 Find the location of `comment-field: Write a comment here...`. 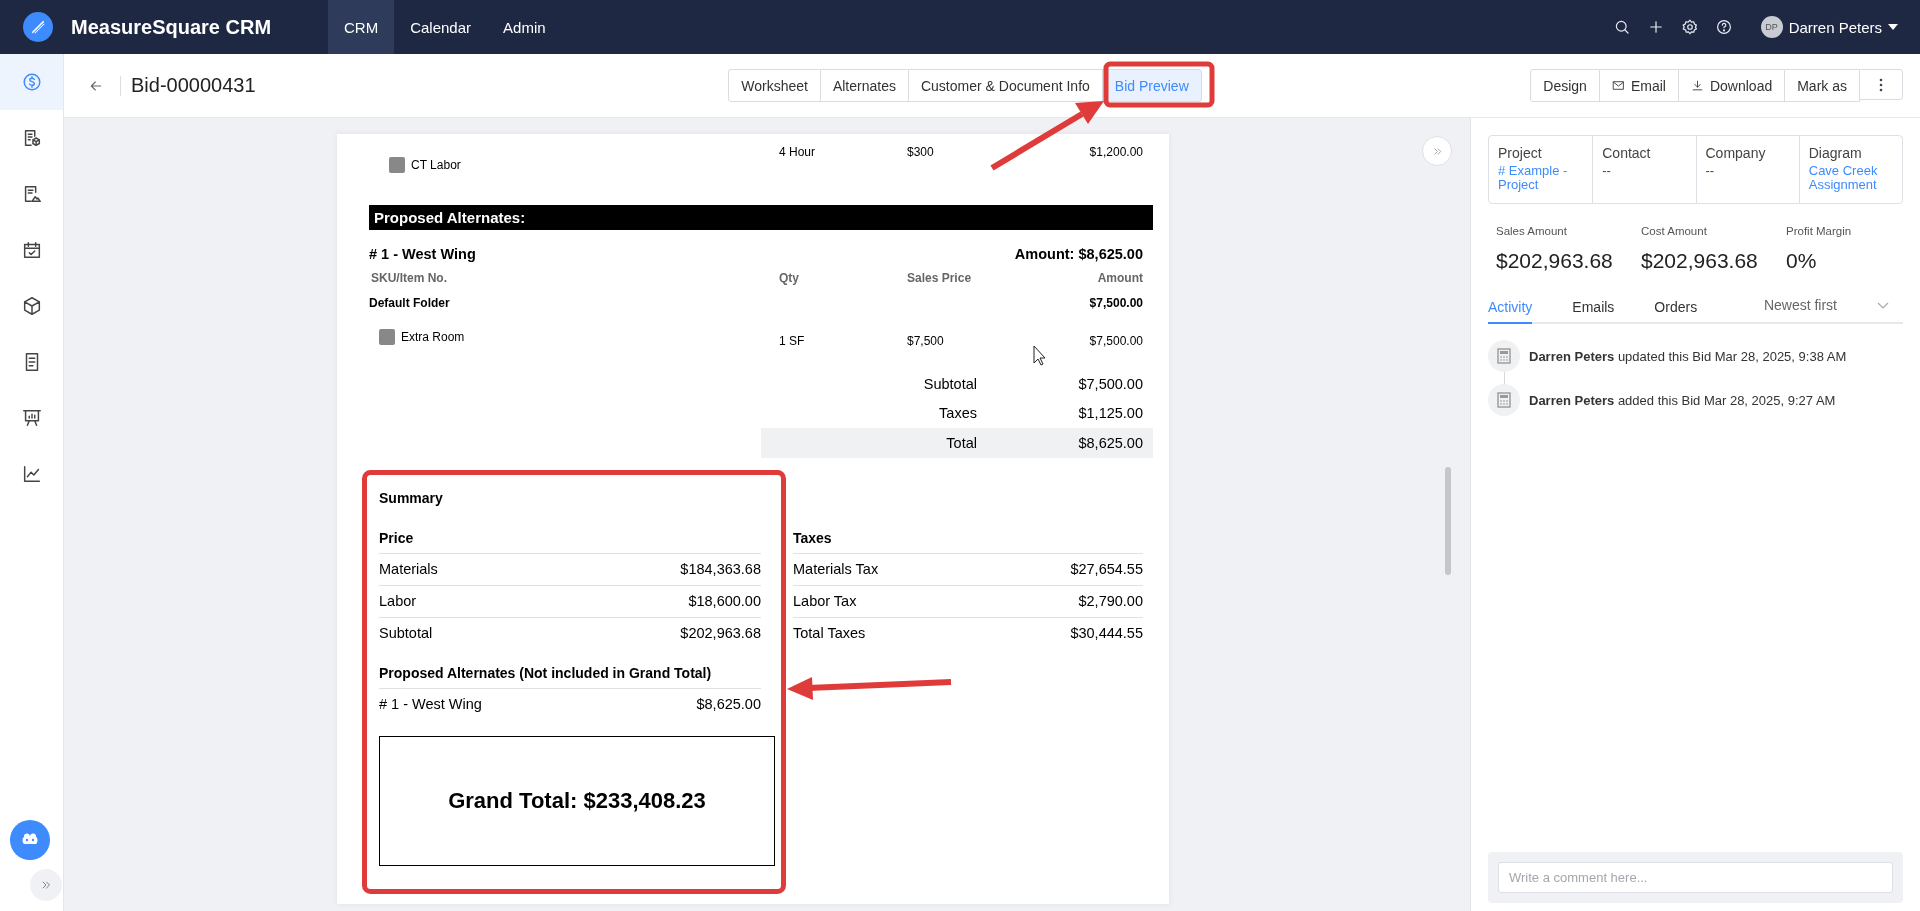

comment-field: Write a comment here... is located at coordinates (1695, 877).